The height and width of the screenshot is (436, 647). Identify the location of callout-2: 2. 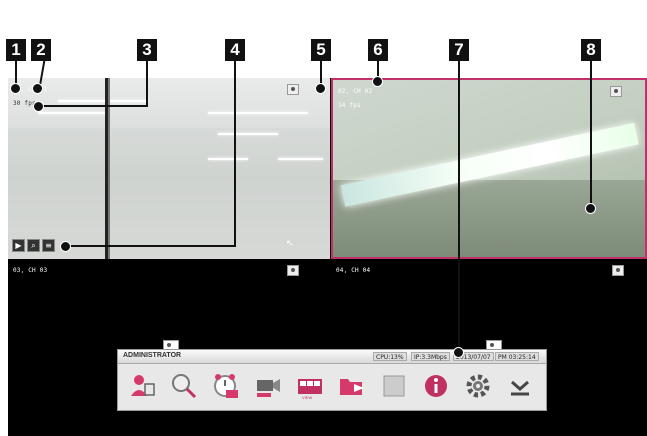
(41, 50).